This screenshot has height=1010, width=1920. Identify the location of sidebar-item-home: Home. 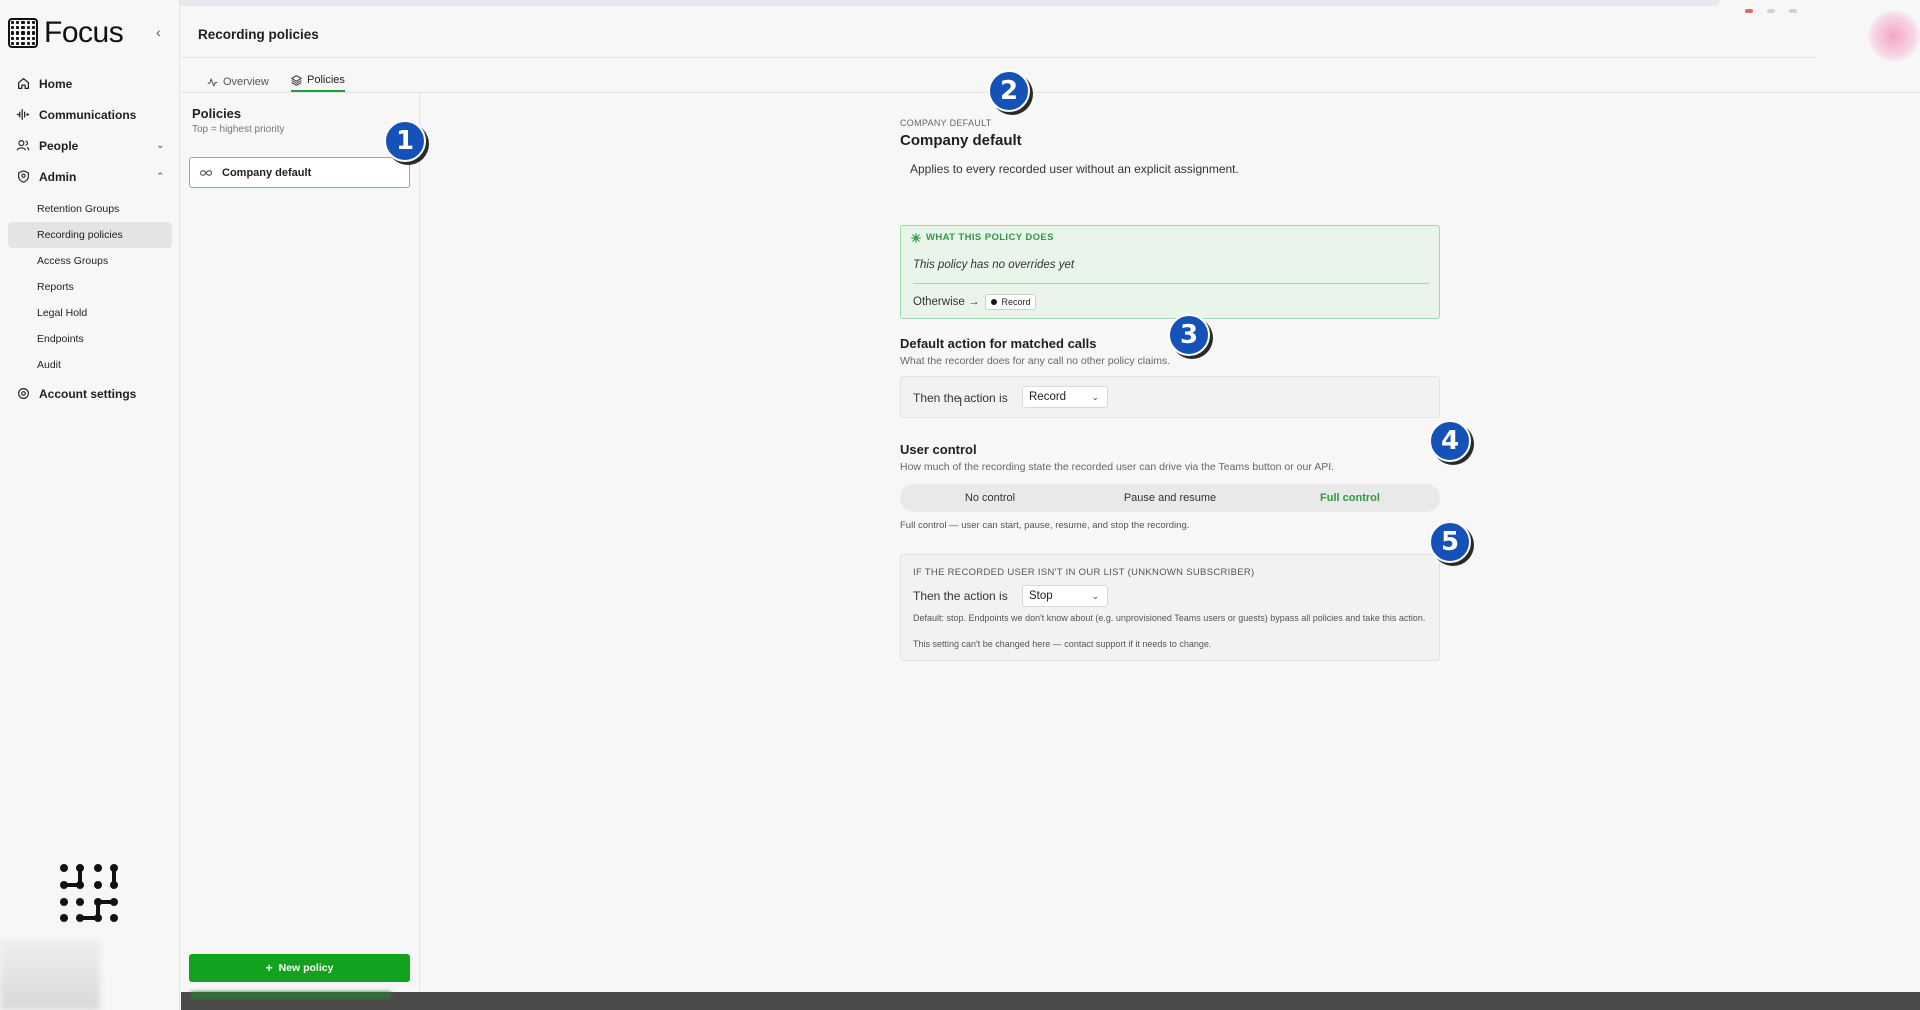
(90, 83).